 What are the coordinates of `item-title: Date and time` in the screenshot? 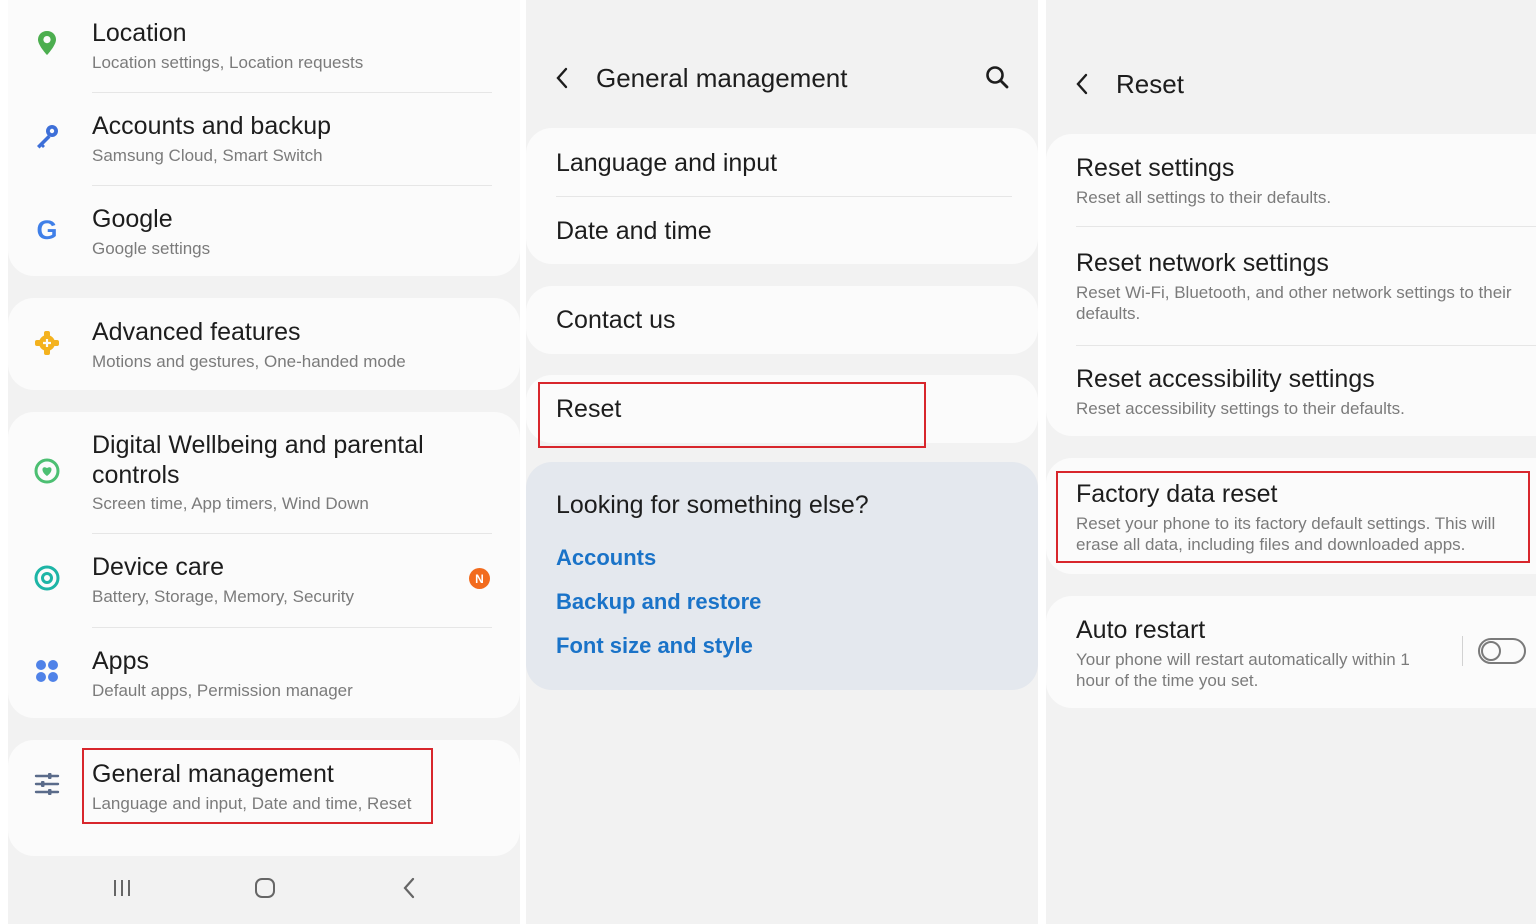 It's located at (634, 231).